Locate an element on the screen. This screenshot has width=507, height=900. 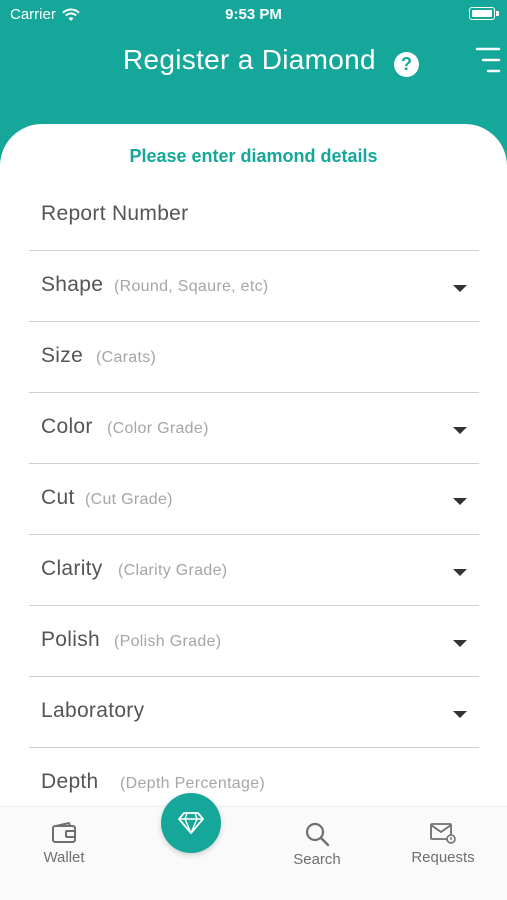
field-hint: (Round, Sqaure, etc) is located at coordinates (191, 286).